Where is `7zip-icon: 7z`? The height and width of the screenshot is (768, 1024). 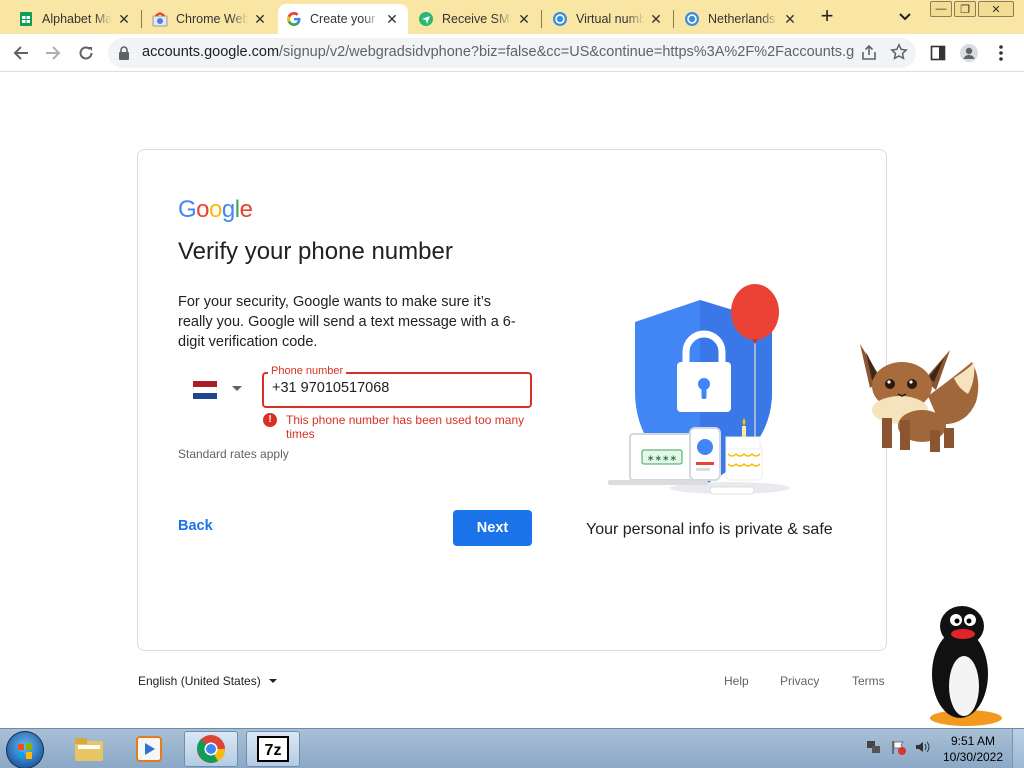 7zip-icon: 7z is located at coordinates (273, 749).